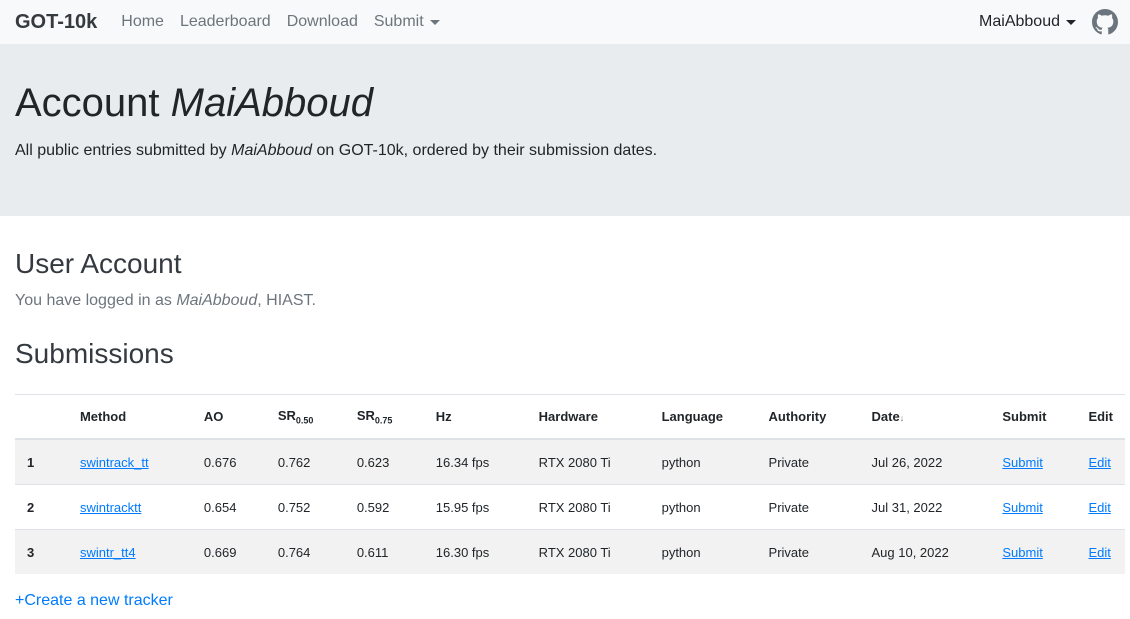  I want to click on date-cell: Aug 10, 2022, so click(925, 551).